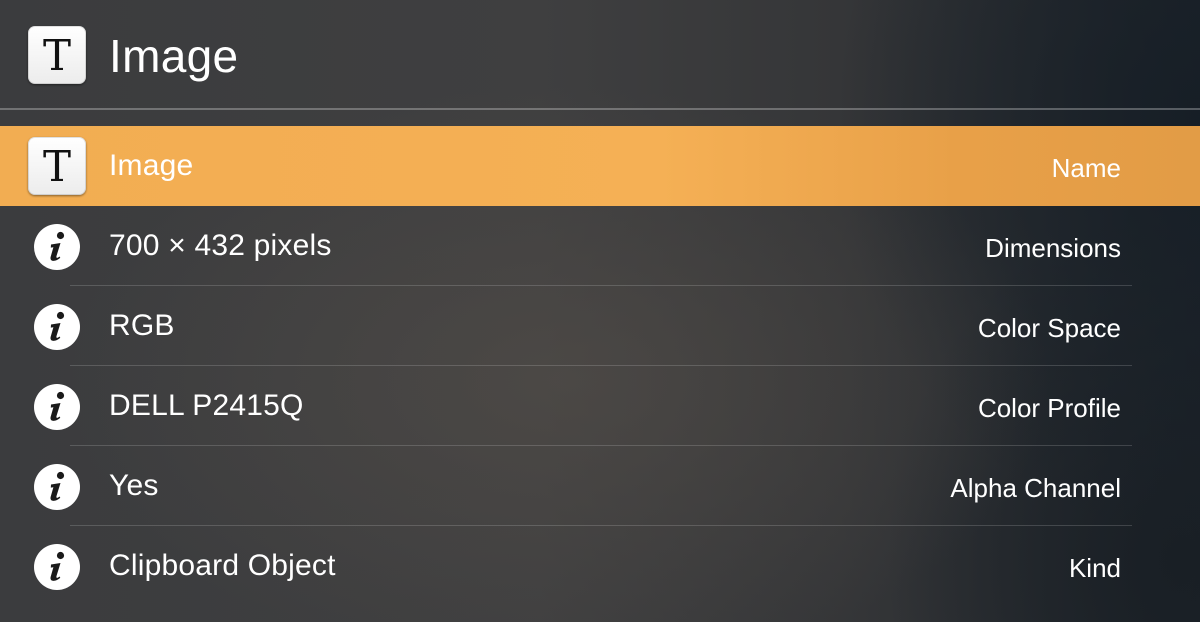  What do you see at coordinates (1049, 328) in the screenshot?
I see `property-label: Color Space` at bounding box center [1049, 328].